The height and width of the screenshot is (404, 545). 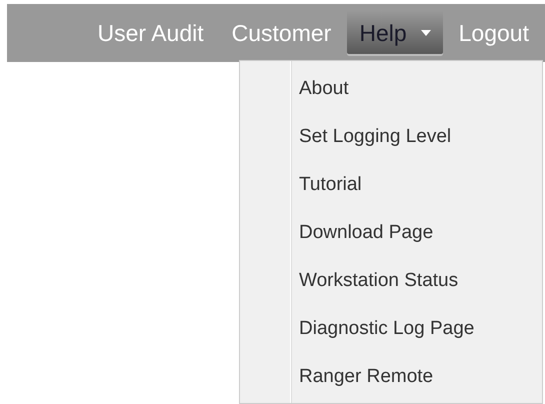 What do you see at coordinates (416, 329) in the screenshot?
I see `menu-item: Diagnostic Log Page` at bounding box center [416, 329].